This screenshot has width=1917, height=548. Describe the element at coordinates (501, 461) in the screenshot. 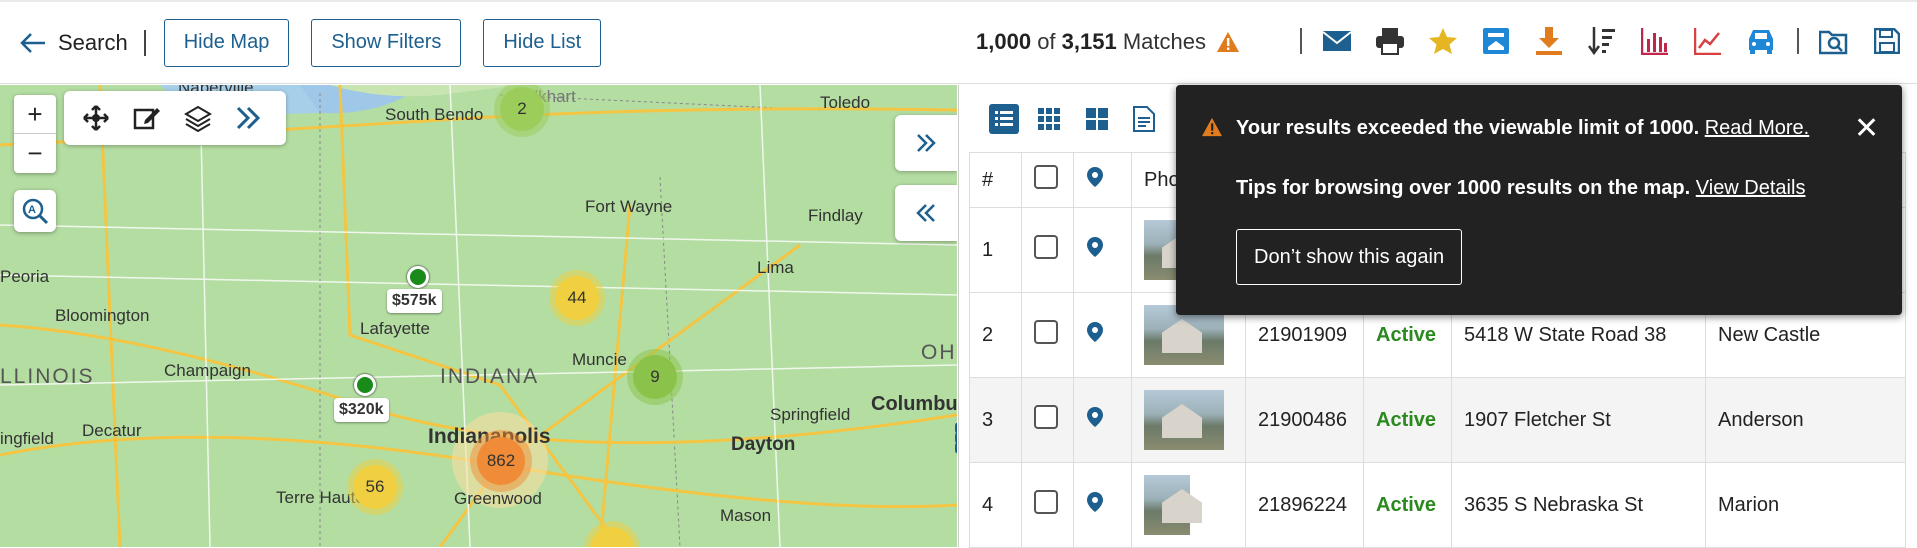

I see `map-cluster: 862` at that location.